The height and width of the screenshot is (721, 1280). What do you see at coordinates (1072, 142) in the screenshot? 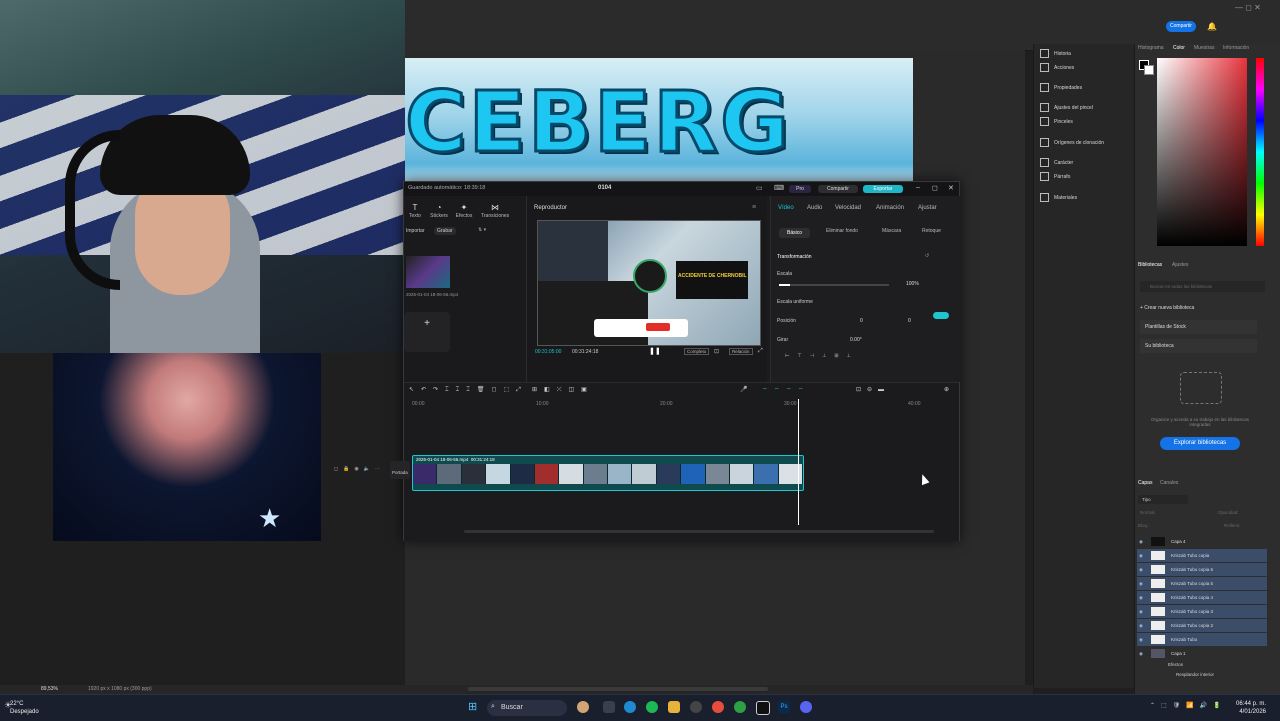
I see `panel-clone-source: Orígenes de clonación` at bounding box center [1072, 142].